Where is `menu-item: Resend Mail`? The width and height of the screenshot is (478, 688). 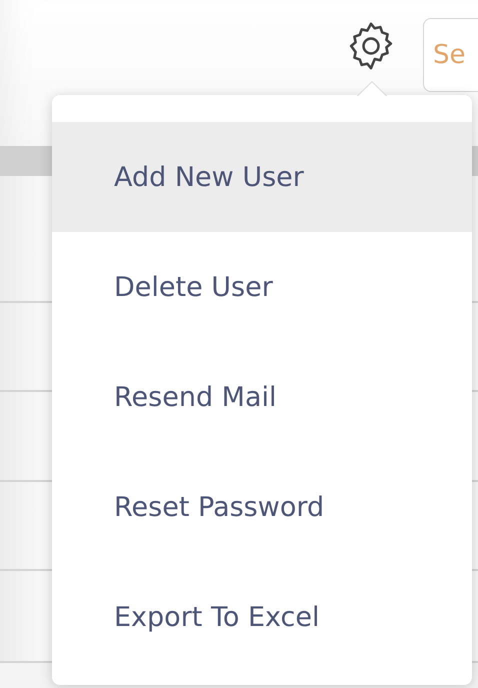
menu-item: Resend Mail is located at coordinates (262, 397).